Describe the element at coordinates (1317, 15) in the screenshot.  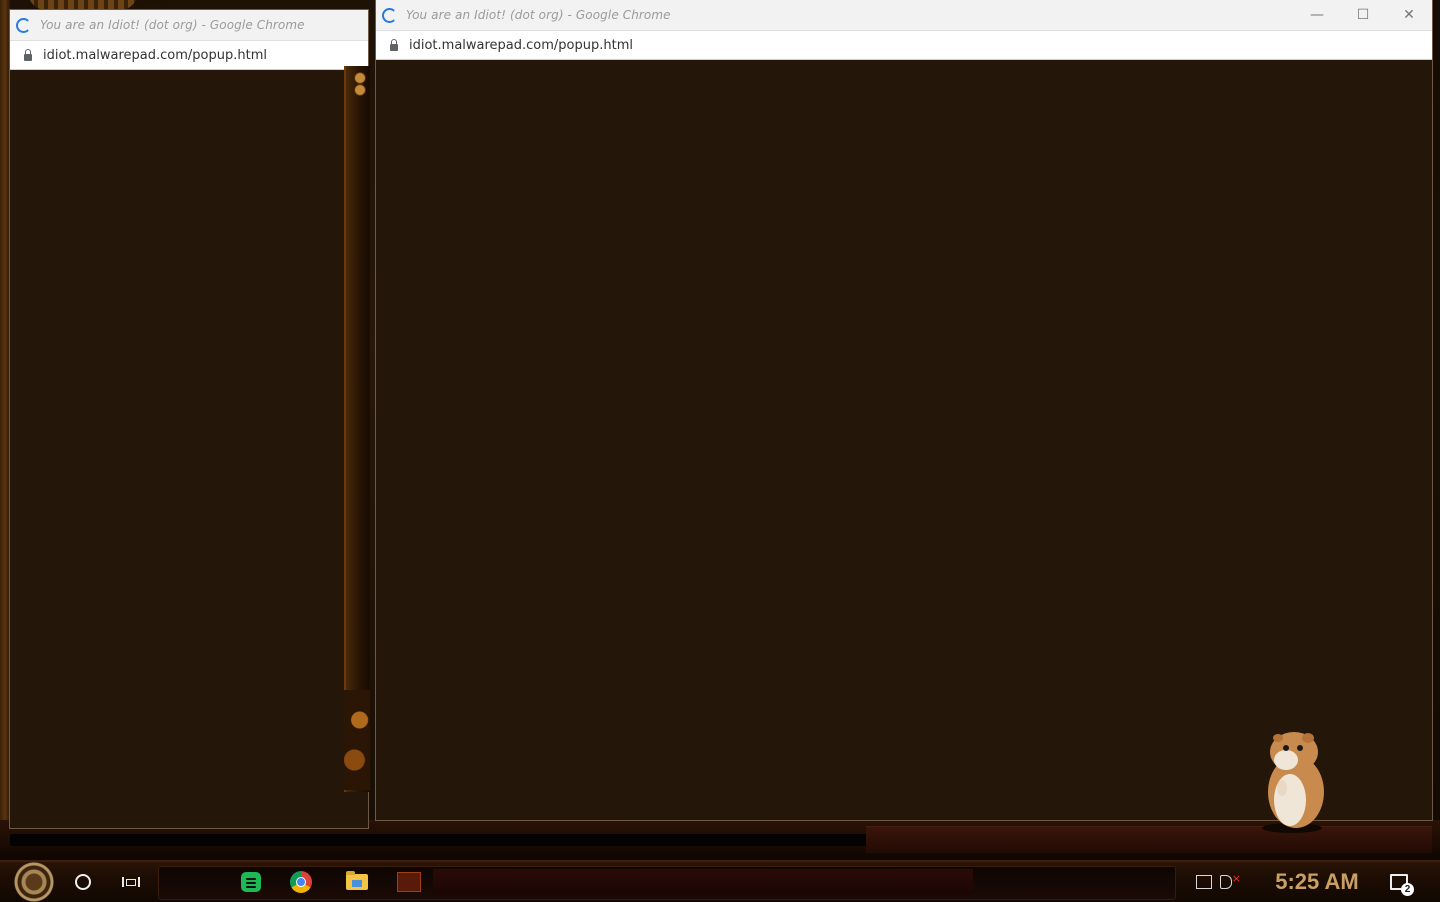
I see `minimize-button: —` at that location.